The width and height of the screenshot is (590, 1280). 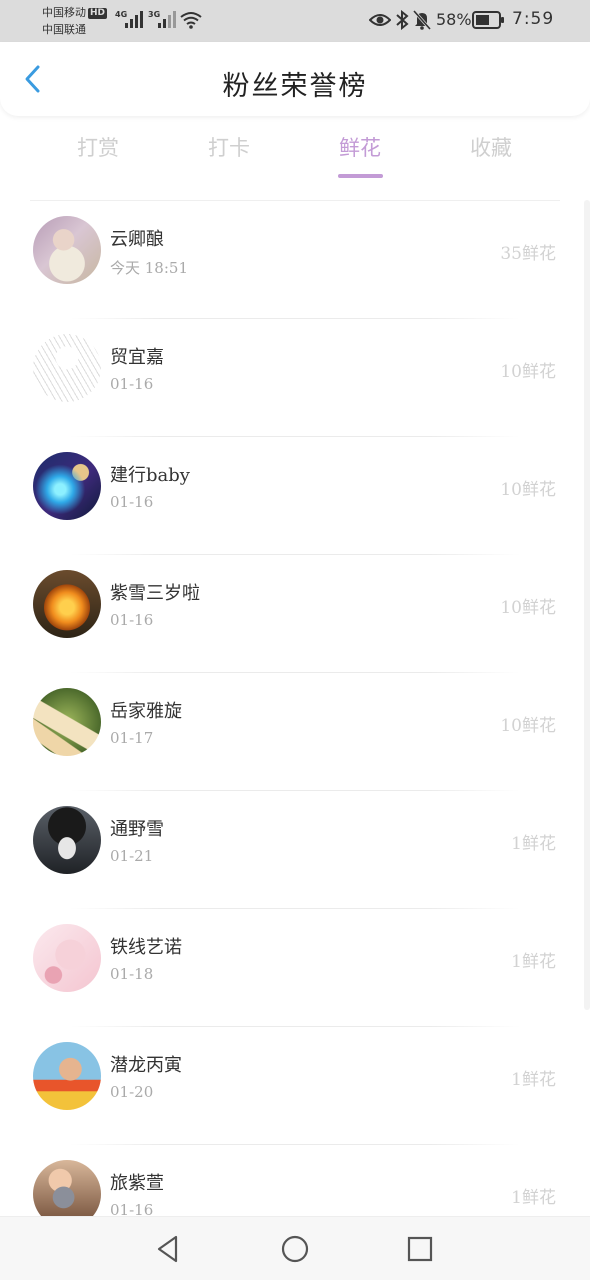 What do you see at coordinates (134, 19) in the screenshot?
I see `signal-strength-1-icon` at bounding box center [134, 19].